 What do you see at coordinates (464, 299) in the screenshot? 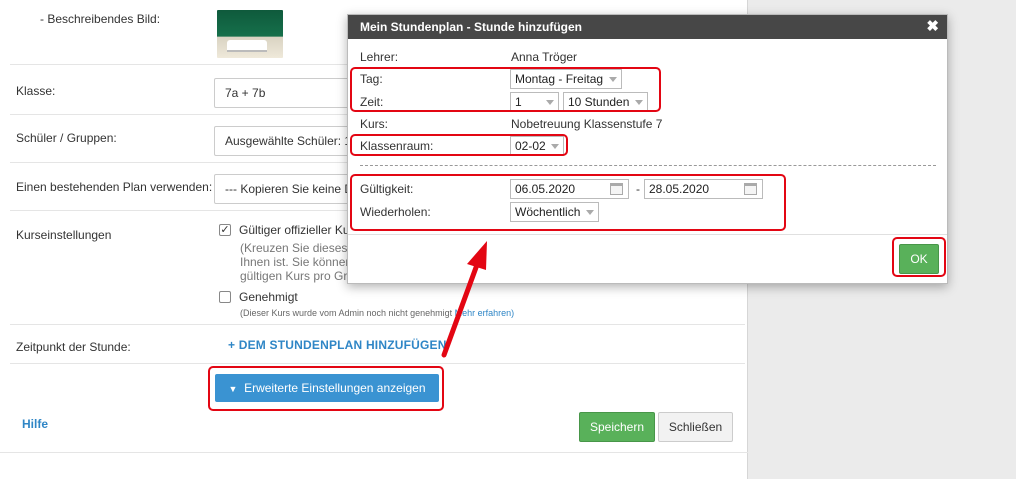
I see `red-arrow-icon` at bounding box center [464, 299].